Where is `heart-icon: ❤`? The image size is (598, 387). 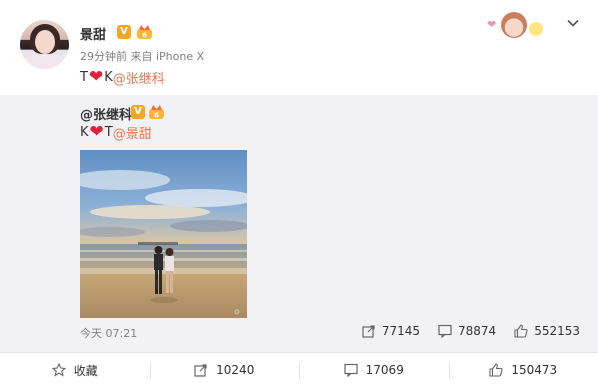
heart-icon: ❤ is located at coordinates (96, 77).